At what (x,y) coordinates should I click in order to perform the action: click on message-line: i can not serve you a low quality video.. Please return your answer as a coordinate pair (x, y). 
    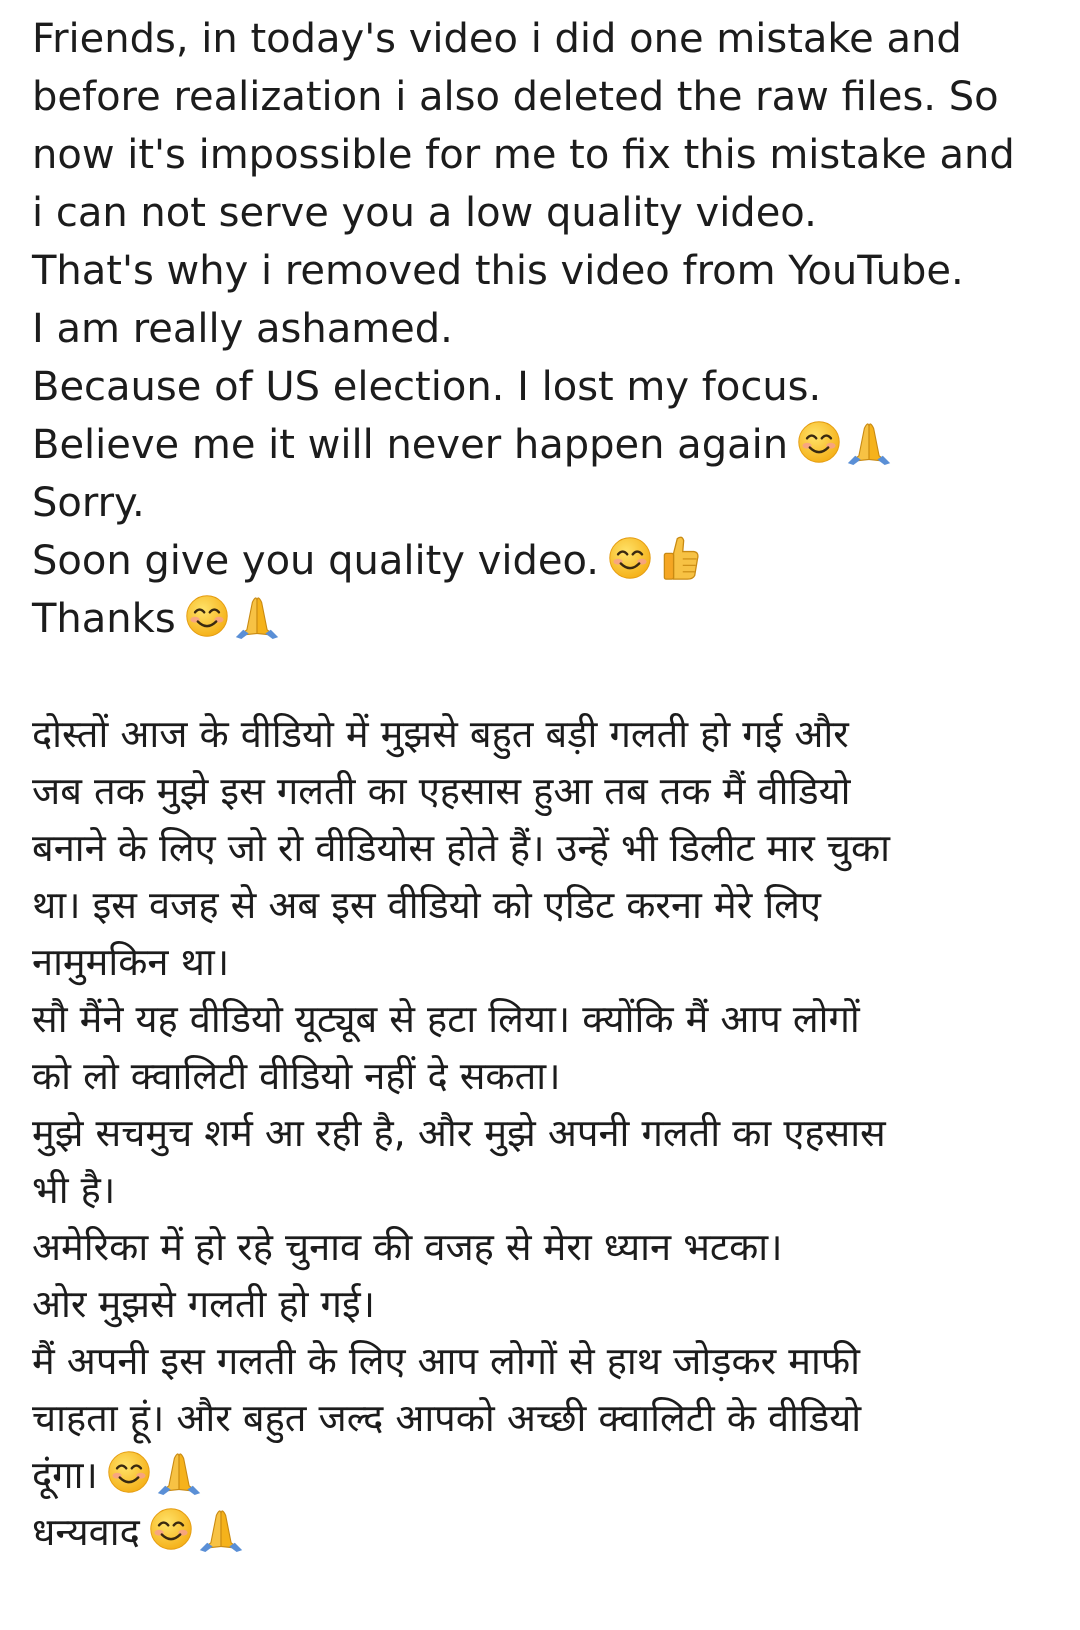
    Looking at the image, I should click on (547, 213).